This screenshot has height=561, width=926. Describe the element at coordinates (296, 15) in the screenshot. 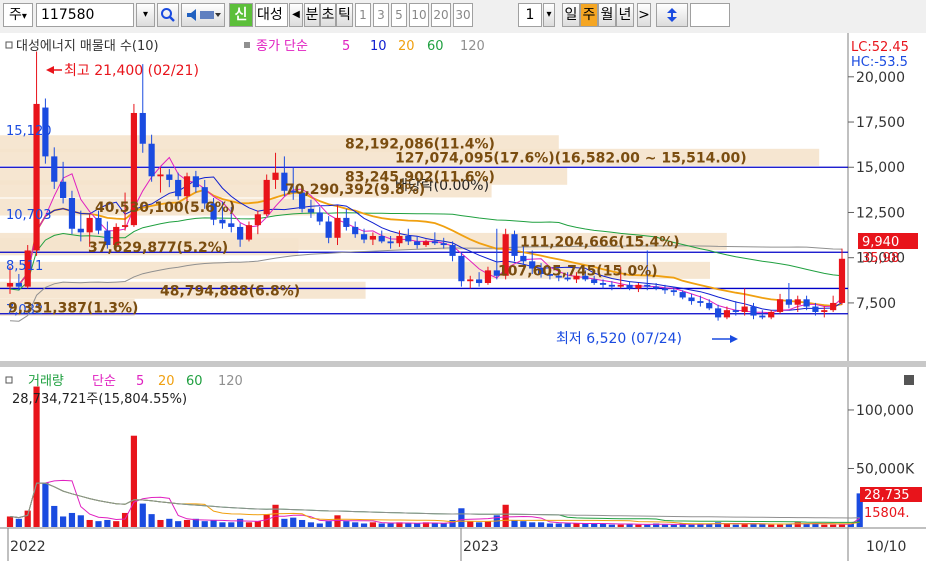

I see `nav-prev-button: ◀` at that location.